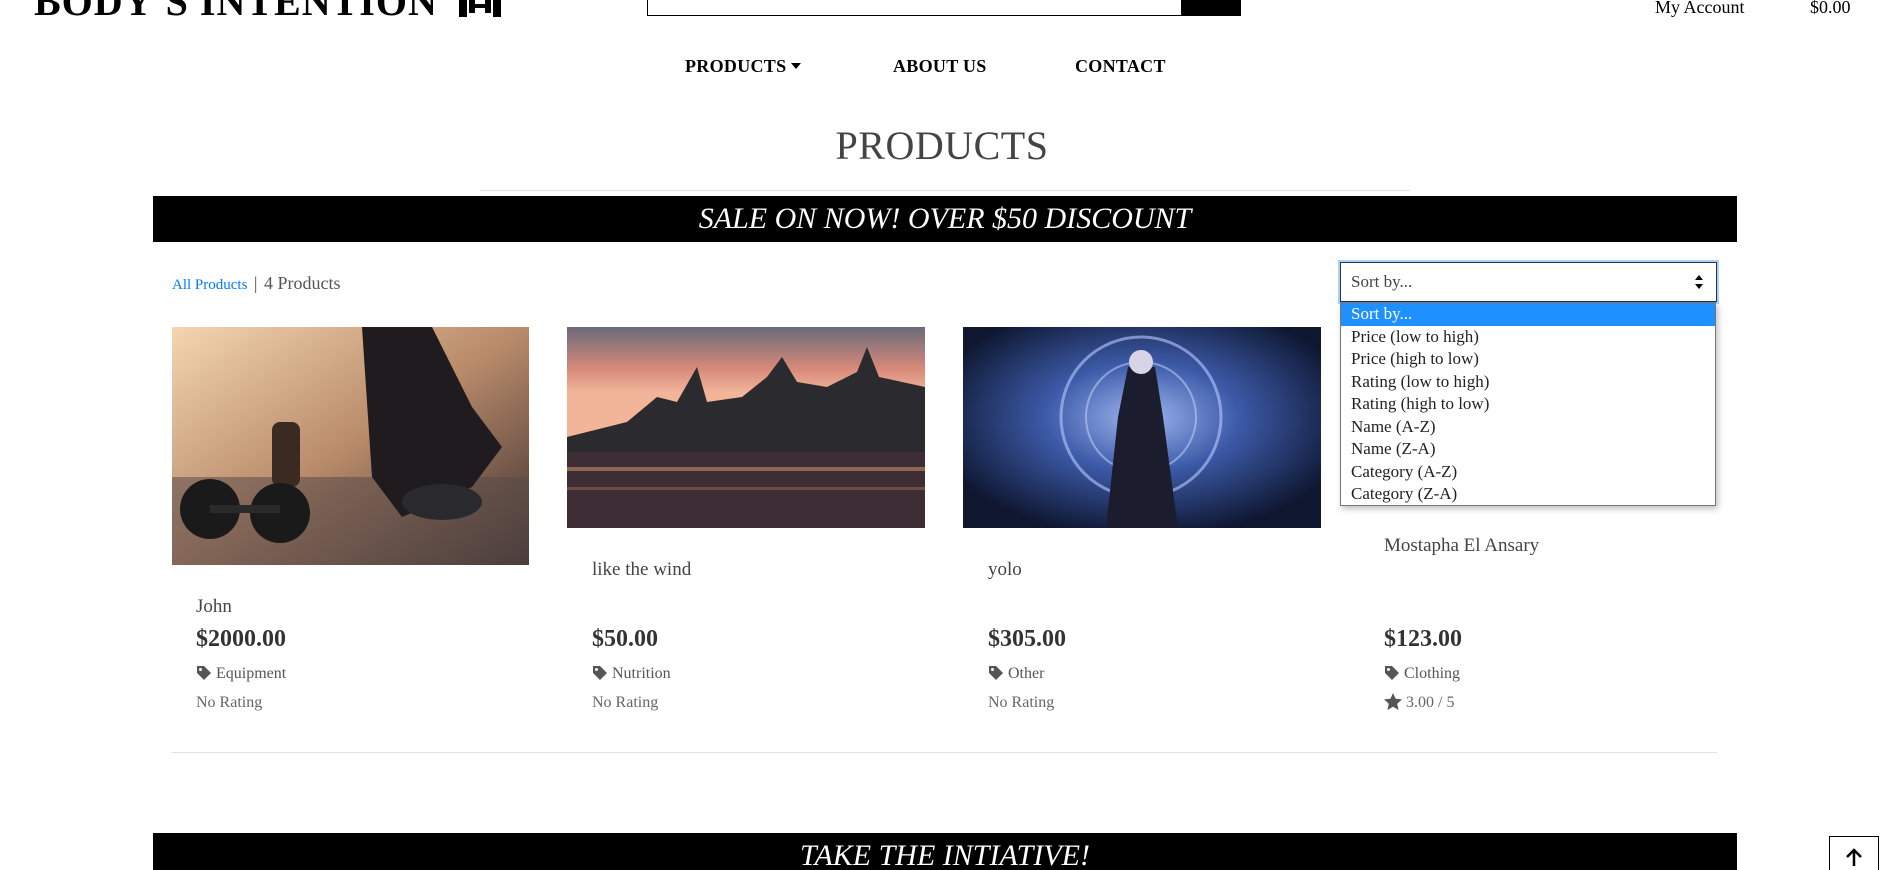 Image resolution: width=1884 pixels, height=870 pixels. I want to click on sort-option: Category (A-Z), so click(1528, 472).